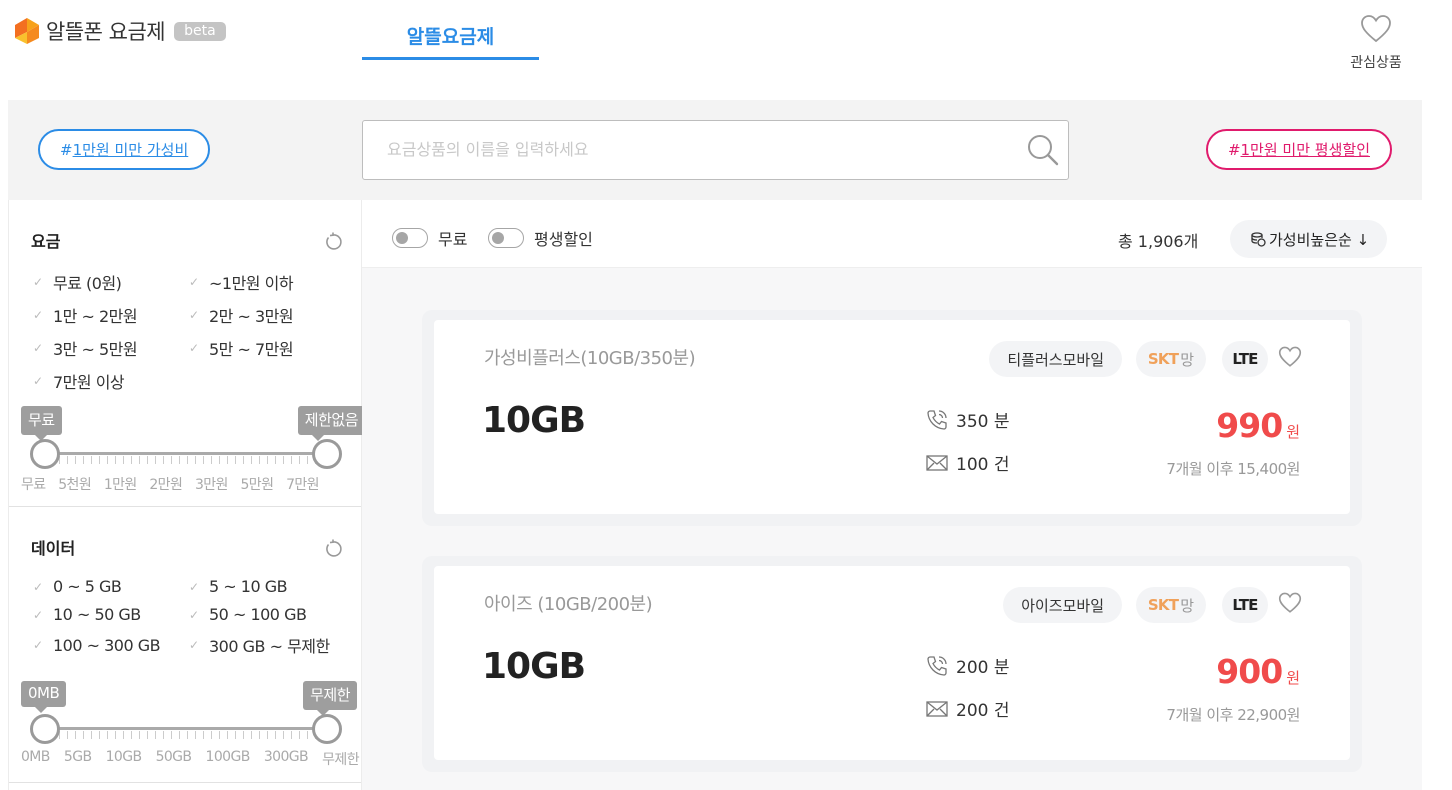 The width and height of the screenshot is (1452, 790). What do you see at coordinates (1233, 469) in the screenshot?
I see `price-after-promo: 7개월 이후 15,400원` at bounding box center [1233, 469].